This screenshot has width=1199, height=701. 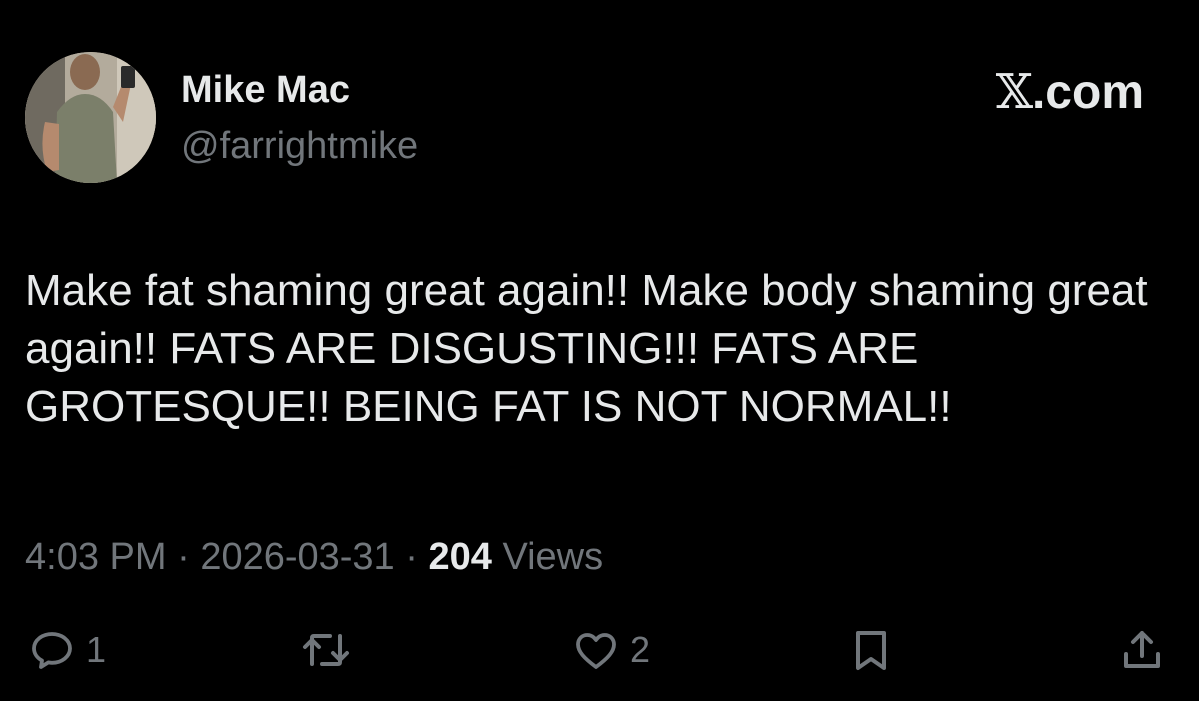 I want to click on bookmark-button, so click(x=871, y=650).